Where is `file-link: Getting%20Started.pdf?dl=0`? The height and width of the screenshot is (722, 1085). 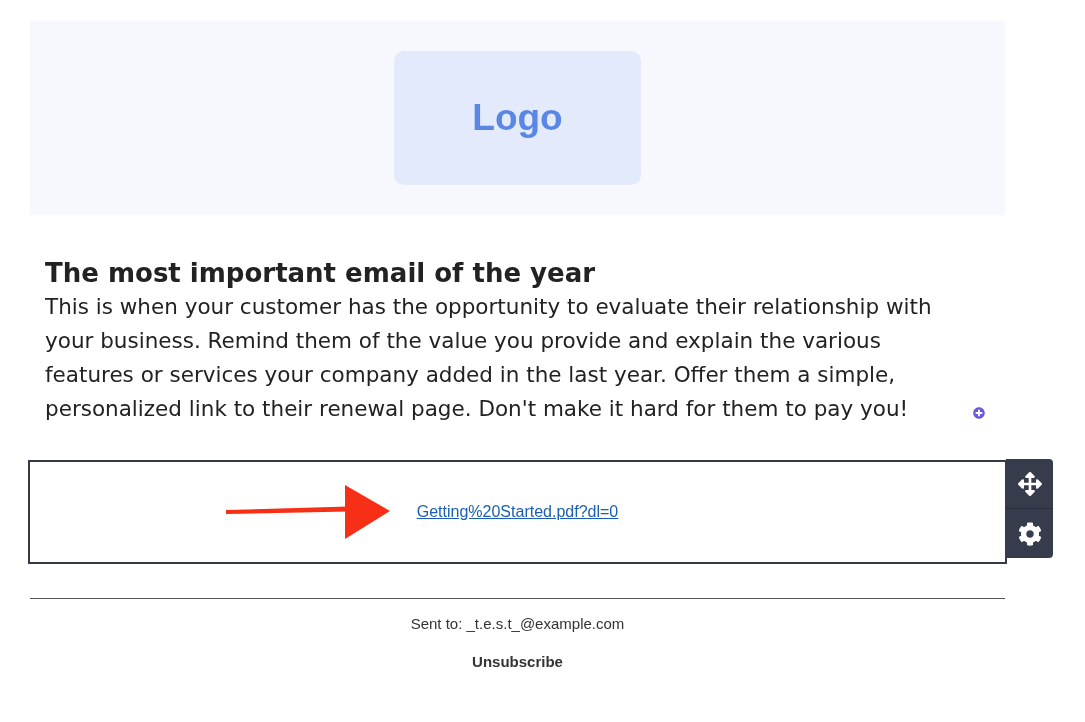
file-link: Getting%20Started.pdf?dl=0 is located at coordinates (517, 512).